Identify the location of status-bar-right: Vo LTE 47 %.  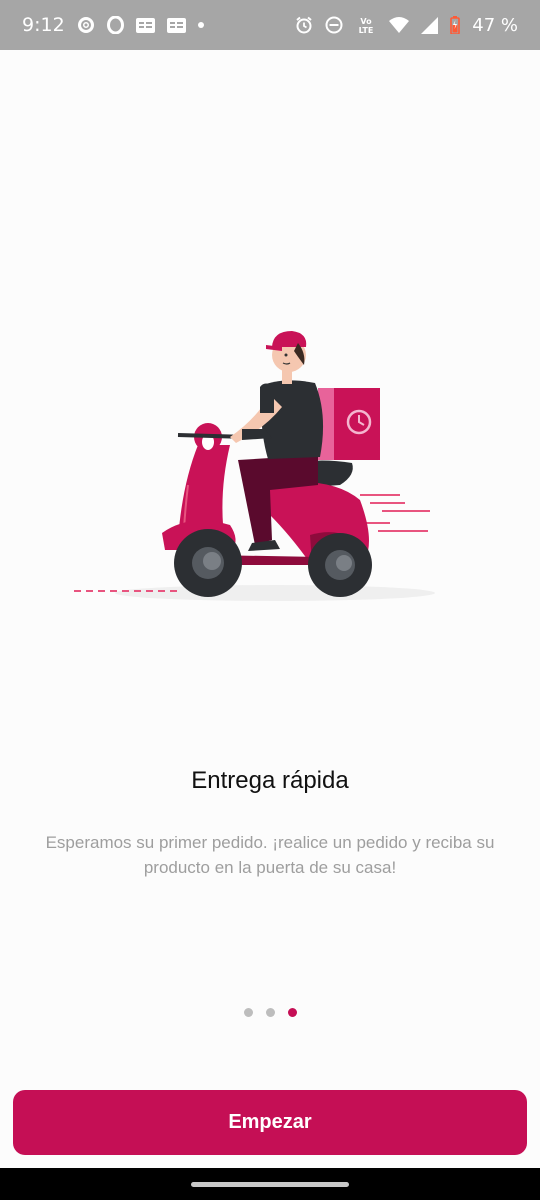
(406, 25).